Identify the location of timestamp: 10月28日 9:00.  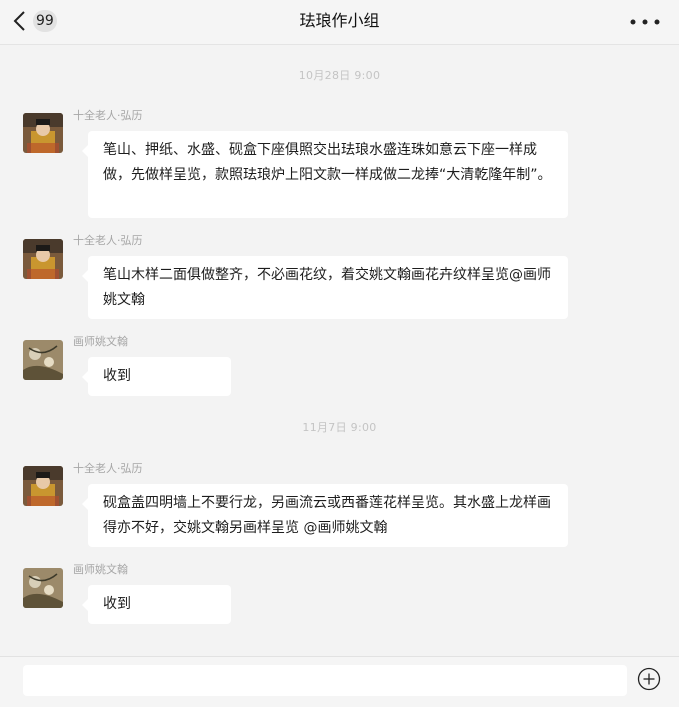
(339, 75).